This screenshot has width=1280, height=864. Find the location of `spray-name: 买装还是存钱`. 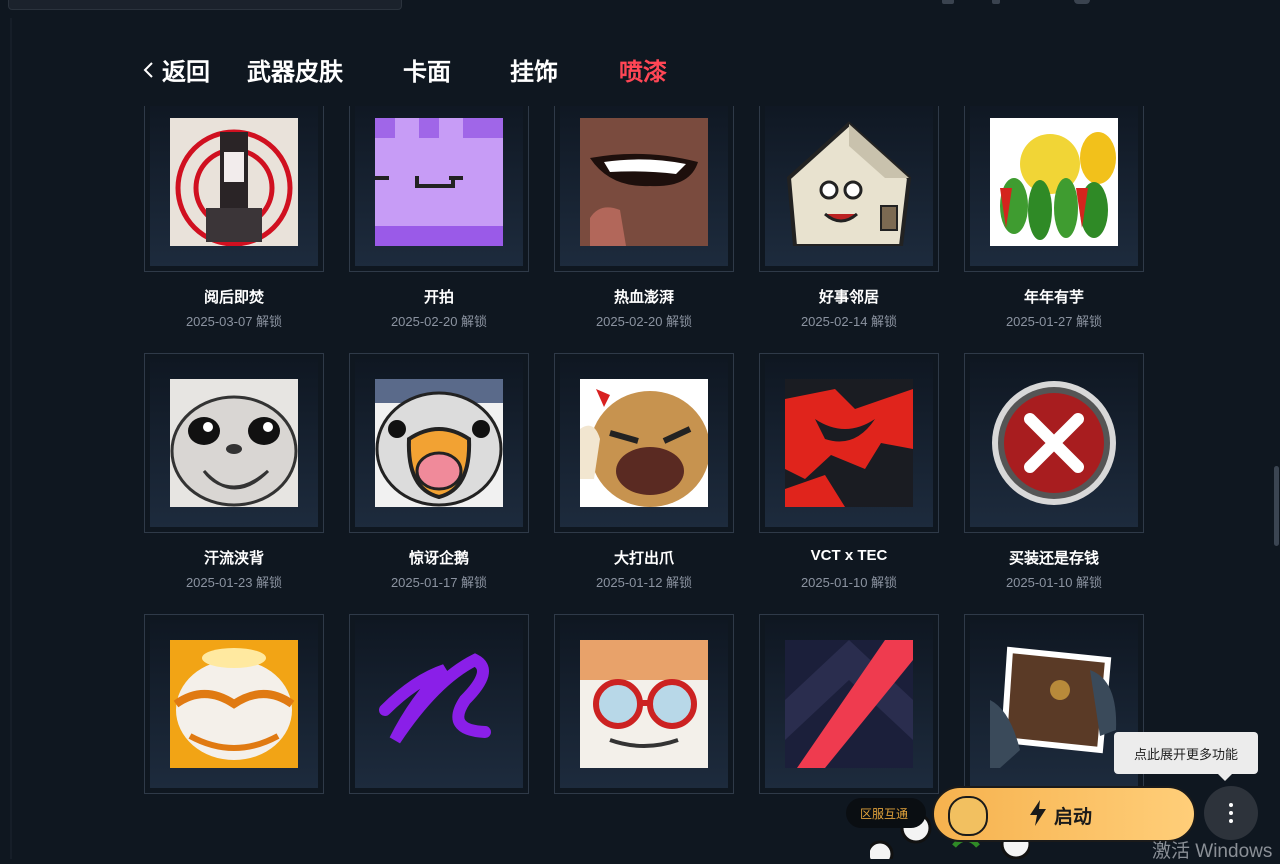

spray-name: 买装还是存钱 is located at coordinates (1053, 558).